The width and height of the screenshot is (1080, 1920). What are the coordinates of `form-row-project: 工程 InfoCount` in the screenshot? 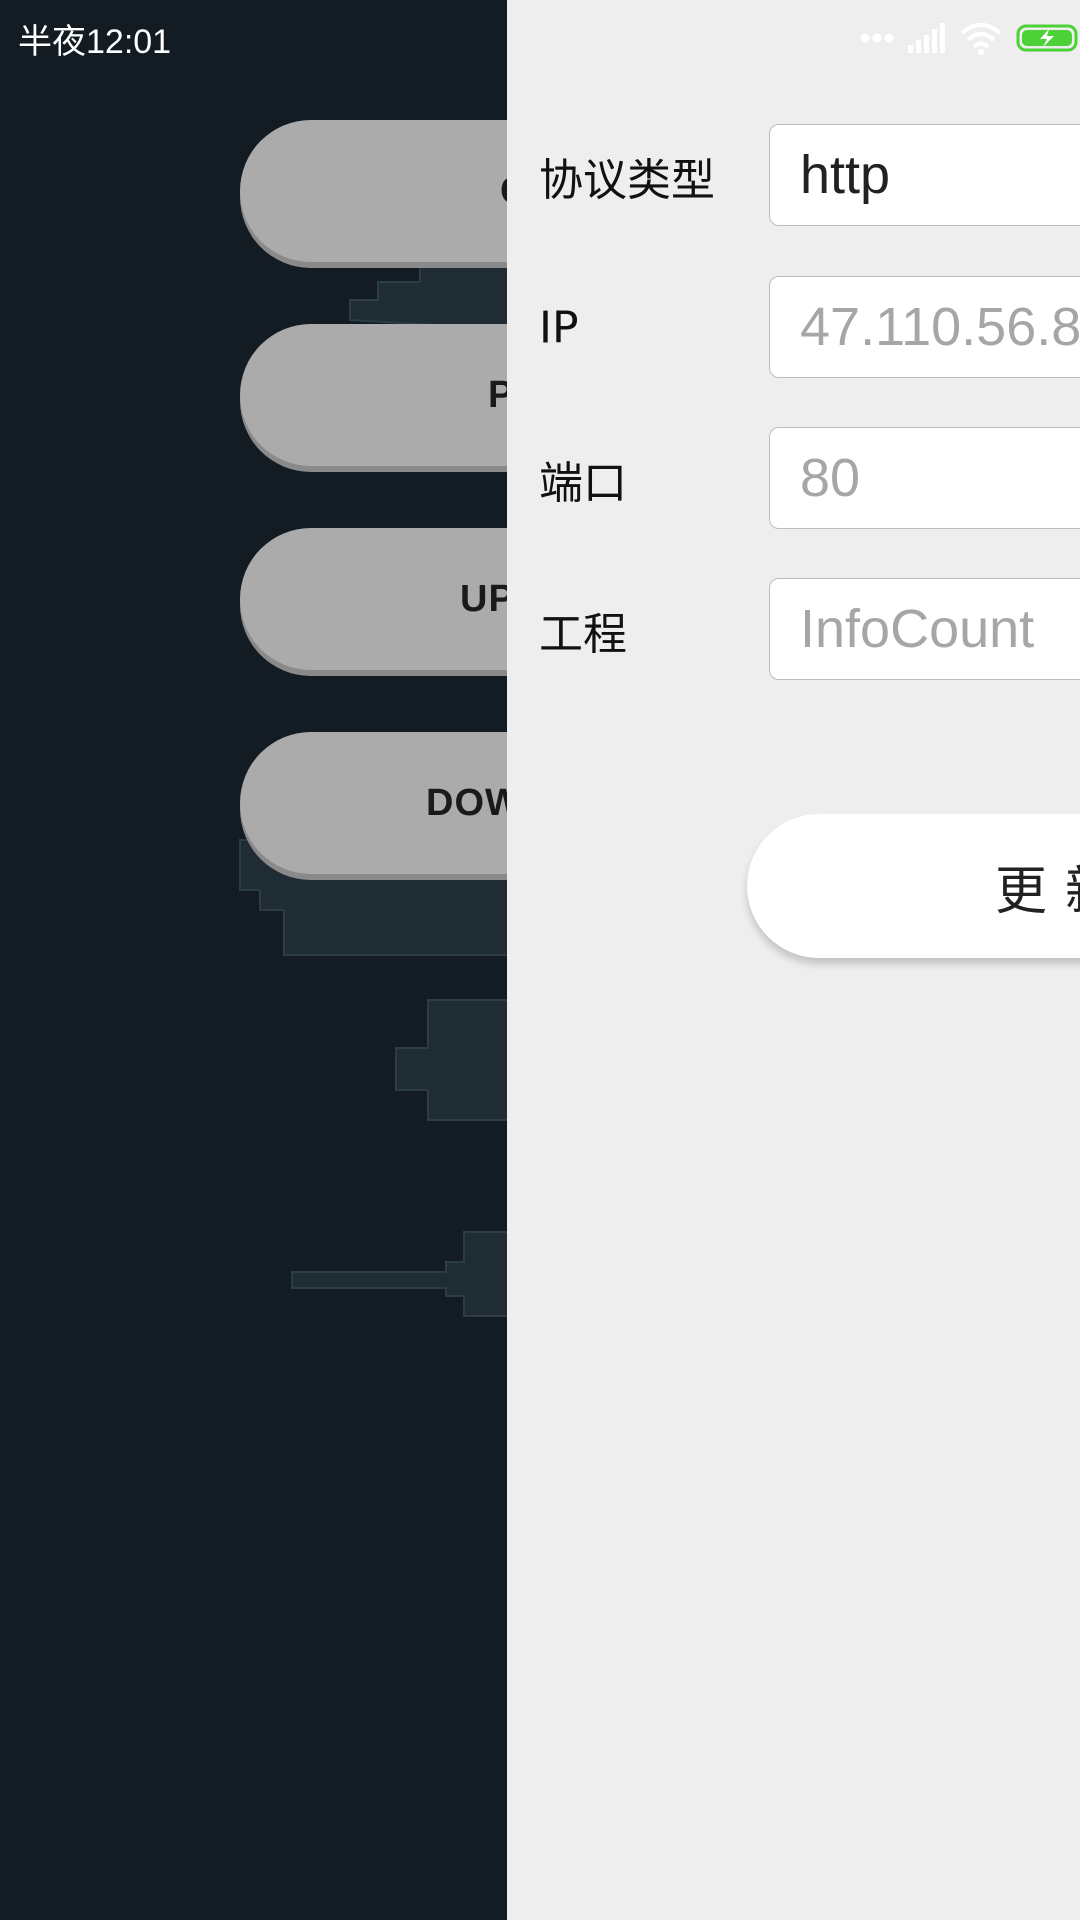 It's located at (793, 630).